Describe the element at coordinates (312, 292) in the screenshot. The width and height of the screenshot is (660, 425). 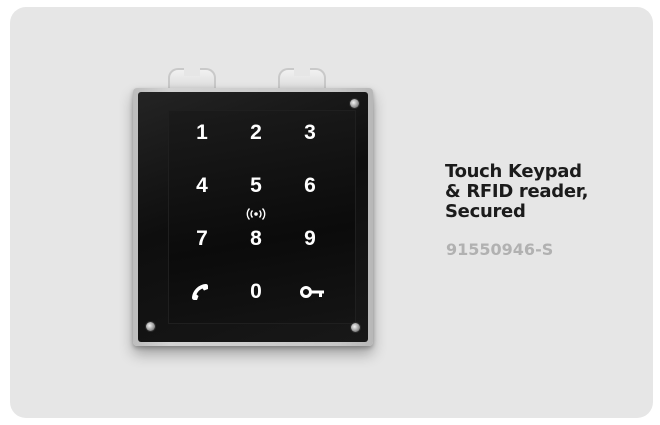
I see `key-icon` at that location.